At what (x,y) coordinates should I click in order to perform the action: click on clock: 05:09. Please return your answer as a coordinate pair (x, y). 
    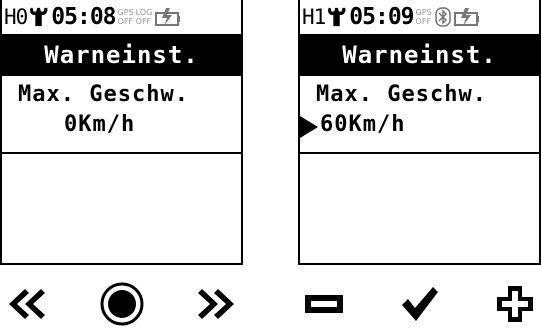
    Looking at the image, I should click on (381, 17).